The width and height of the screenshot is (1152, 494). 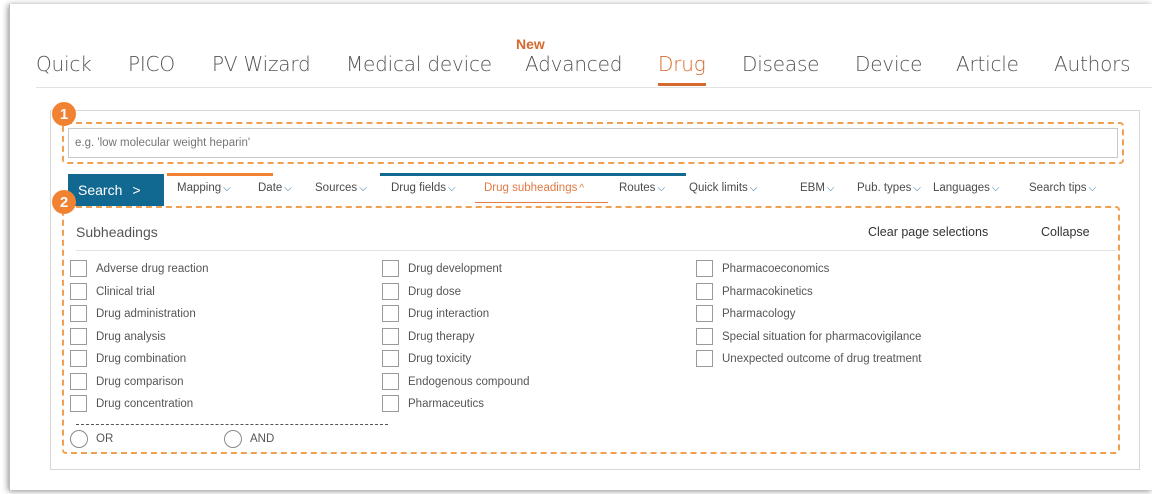 I want to click on filter-search-tips: Search tips ⌵, so click(x=1062, y=188).